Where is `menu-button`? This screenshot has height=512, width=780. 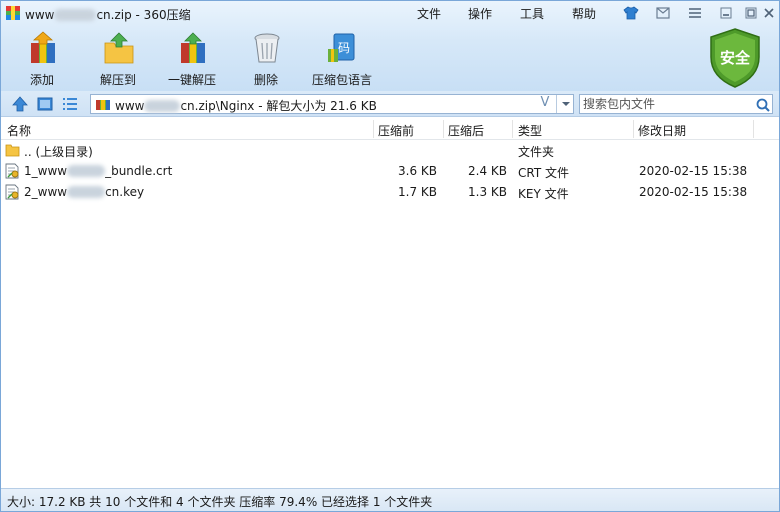
menu-button is located at coordinates (695, 13).